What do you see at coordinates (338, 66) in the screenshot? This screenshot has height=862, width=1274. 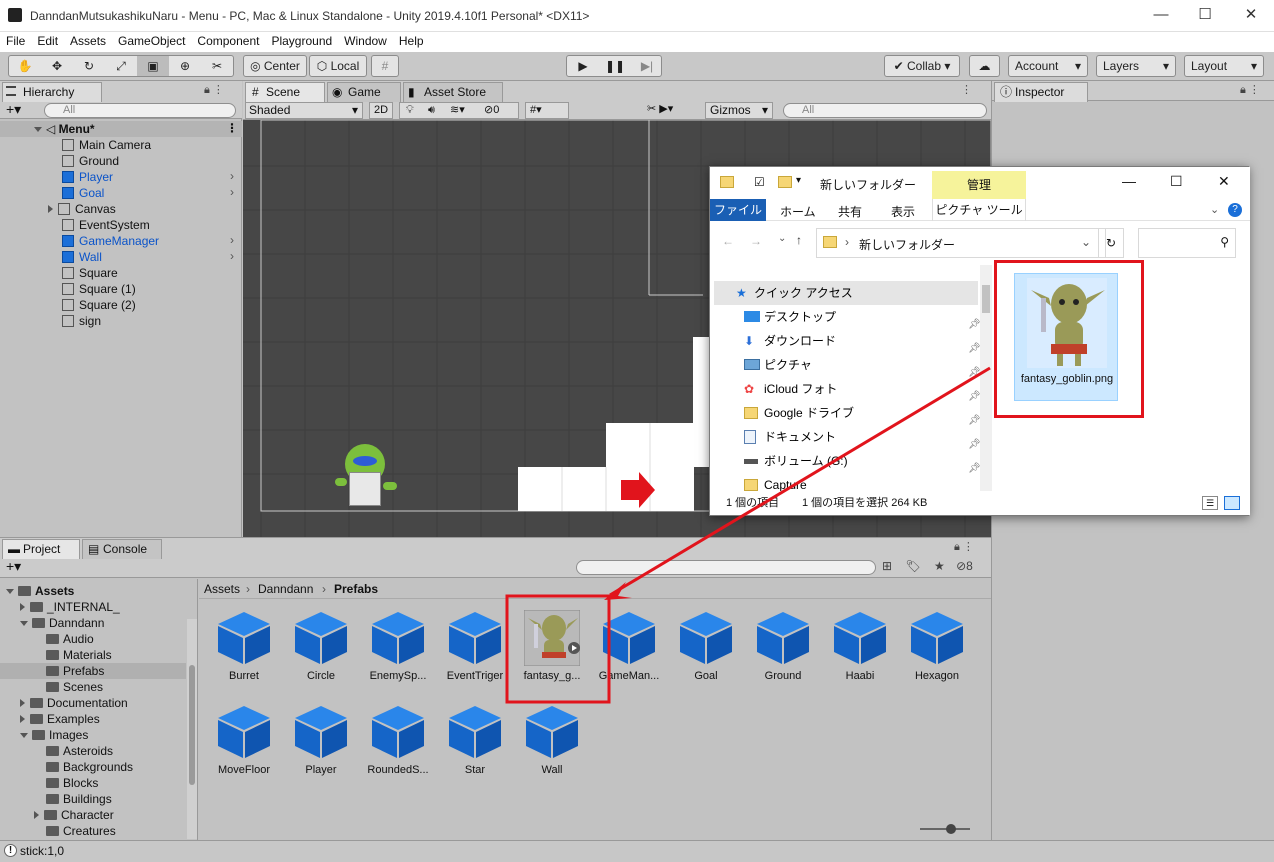 I see `pivot-local-button: ⬡ Local` at bounding box center [338, 66].